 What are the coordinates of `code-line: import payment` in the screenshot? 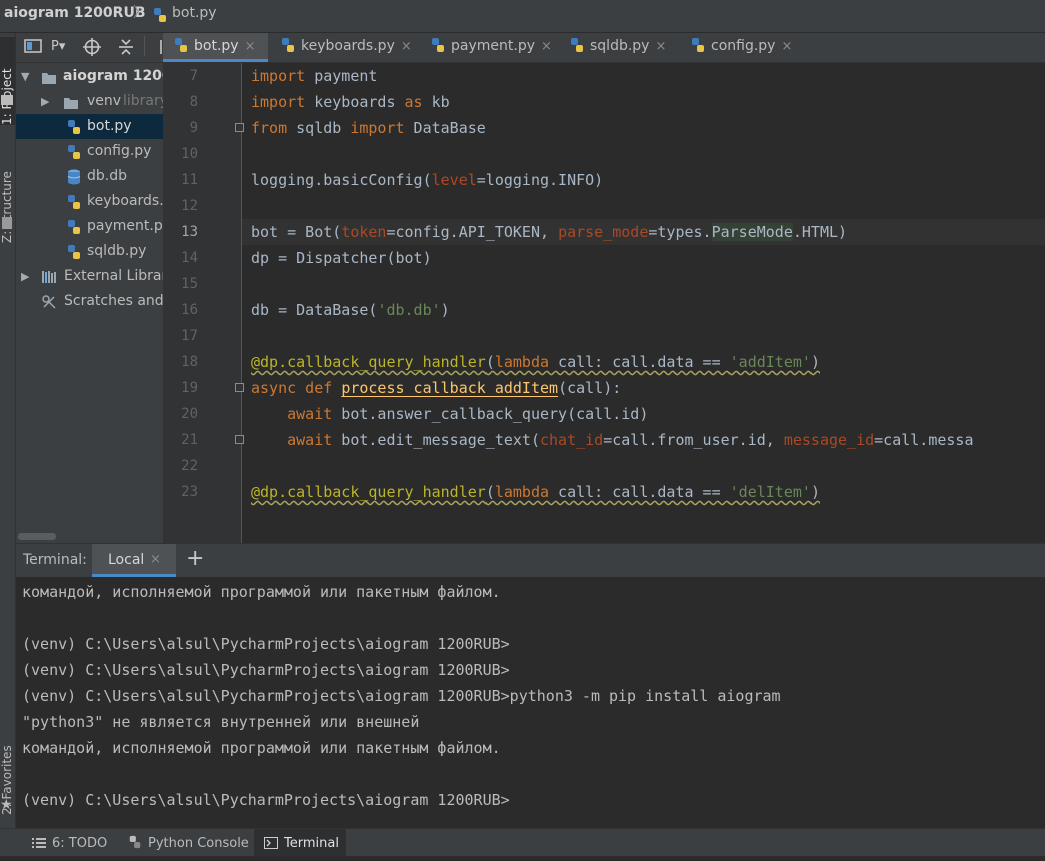 It's located at (314, 76).